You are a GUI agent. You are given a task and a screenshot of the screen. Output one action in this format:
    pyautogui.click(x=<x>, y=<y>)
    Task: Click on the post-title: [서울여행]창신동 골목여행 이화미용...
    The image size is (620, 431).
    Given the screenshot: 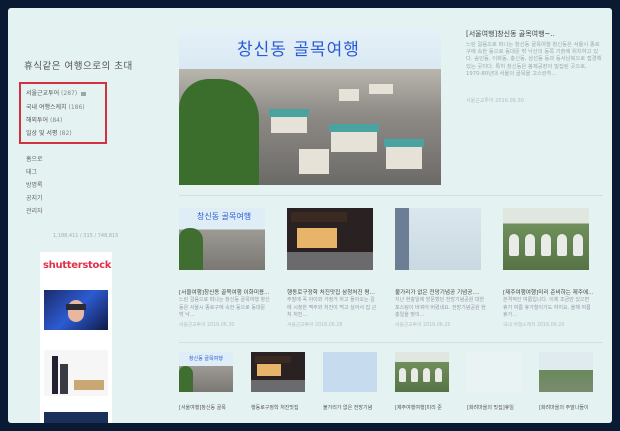 What is the action you would take?
    pyautogui.click(x=225, y=292)
    